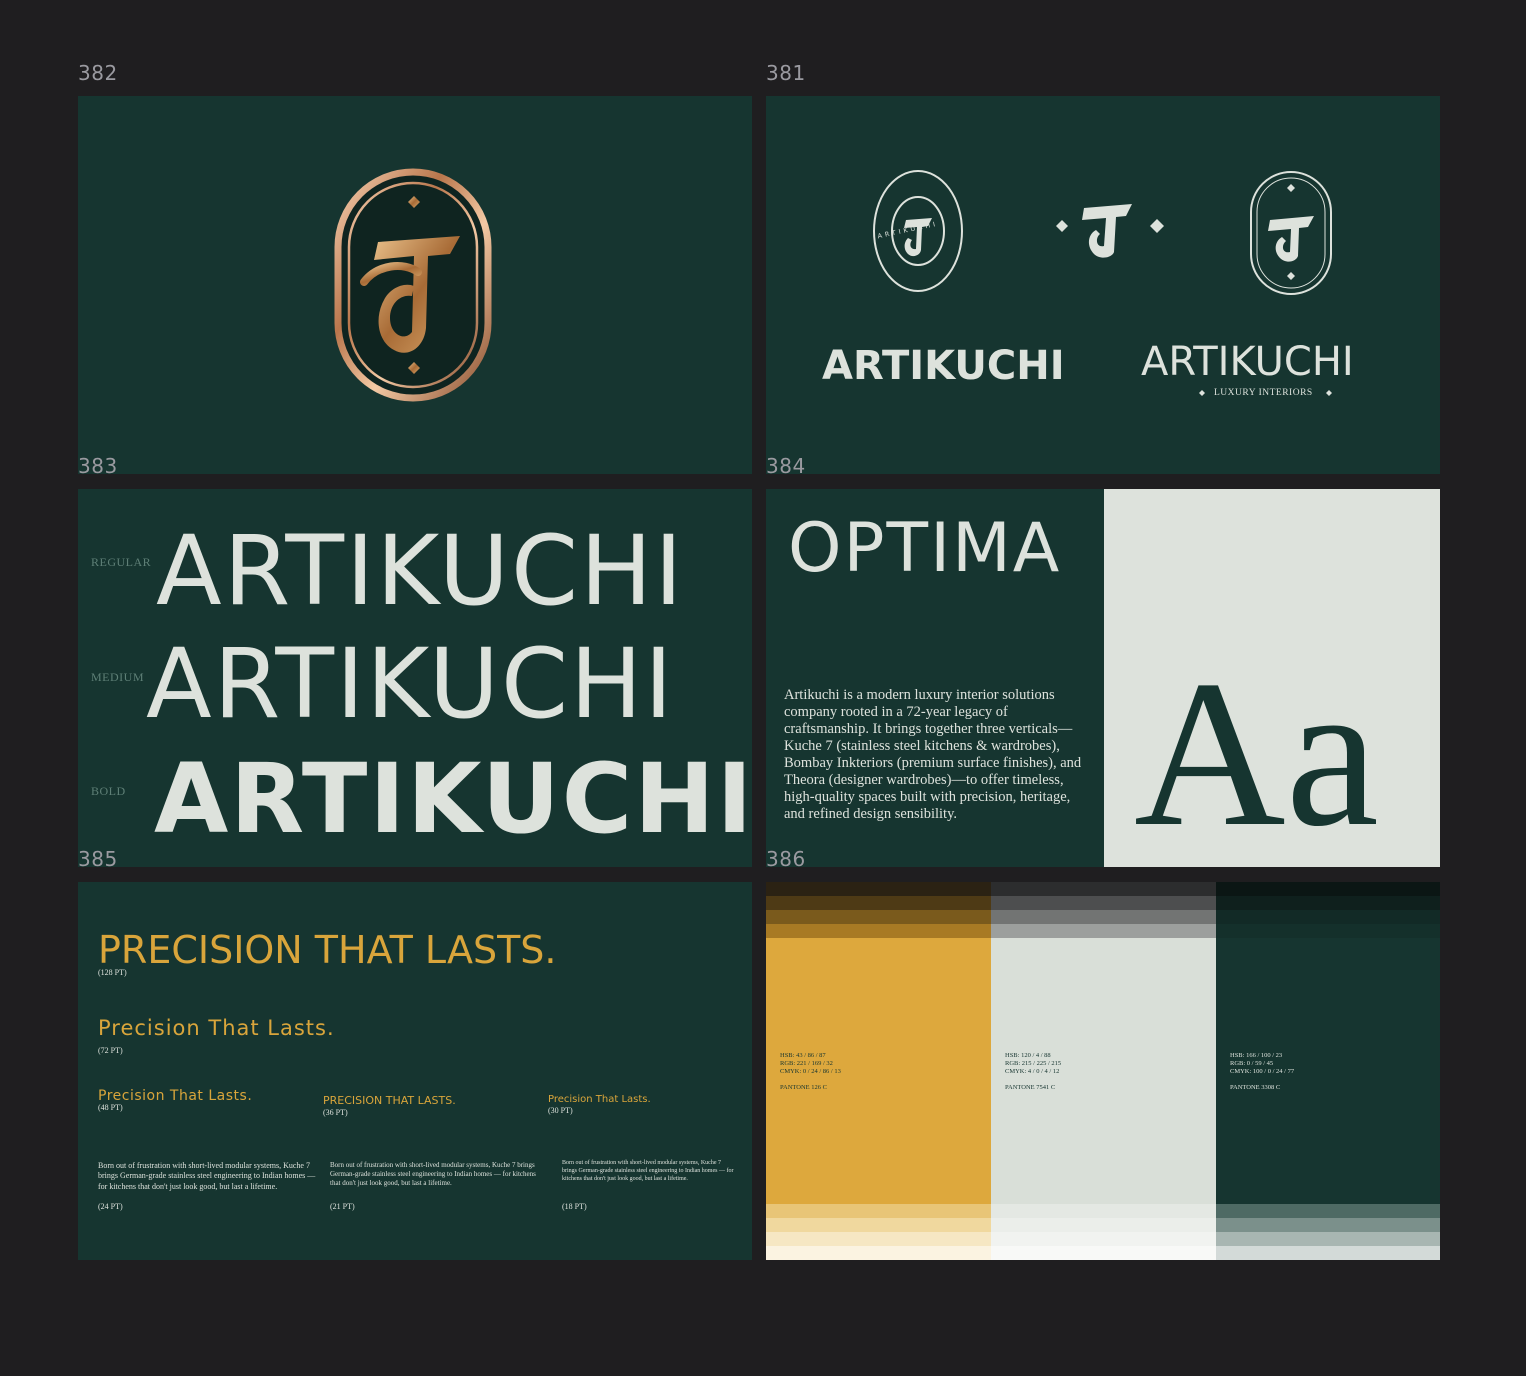 Image resolution: width=1526 pixels, height=1376 pixels. Describe the element at coordinates (1033, 1063) in the screenshot. I see `spec-rgb: RGB: 215 / 225 / 215` at that location.